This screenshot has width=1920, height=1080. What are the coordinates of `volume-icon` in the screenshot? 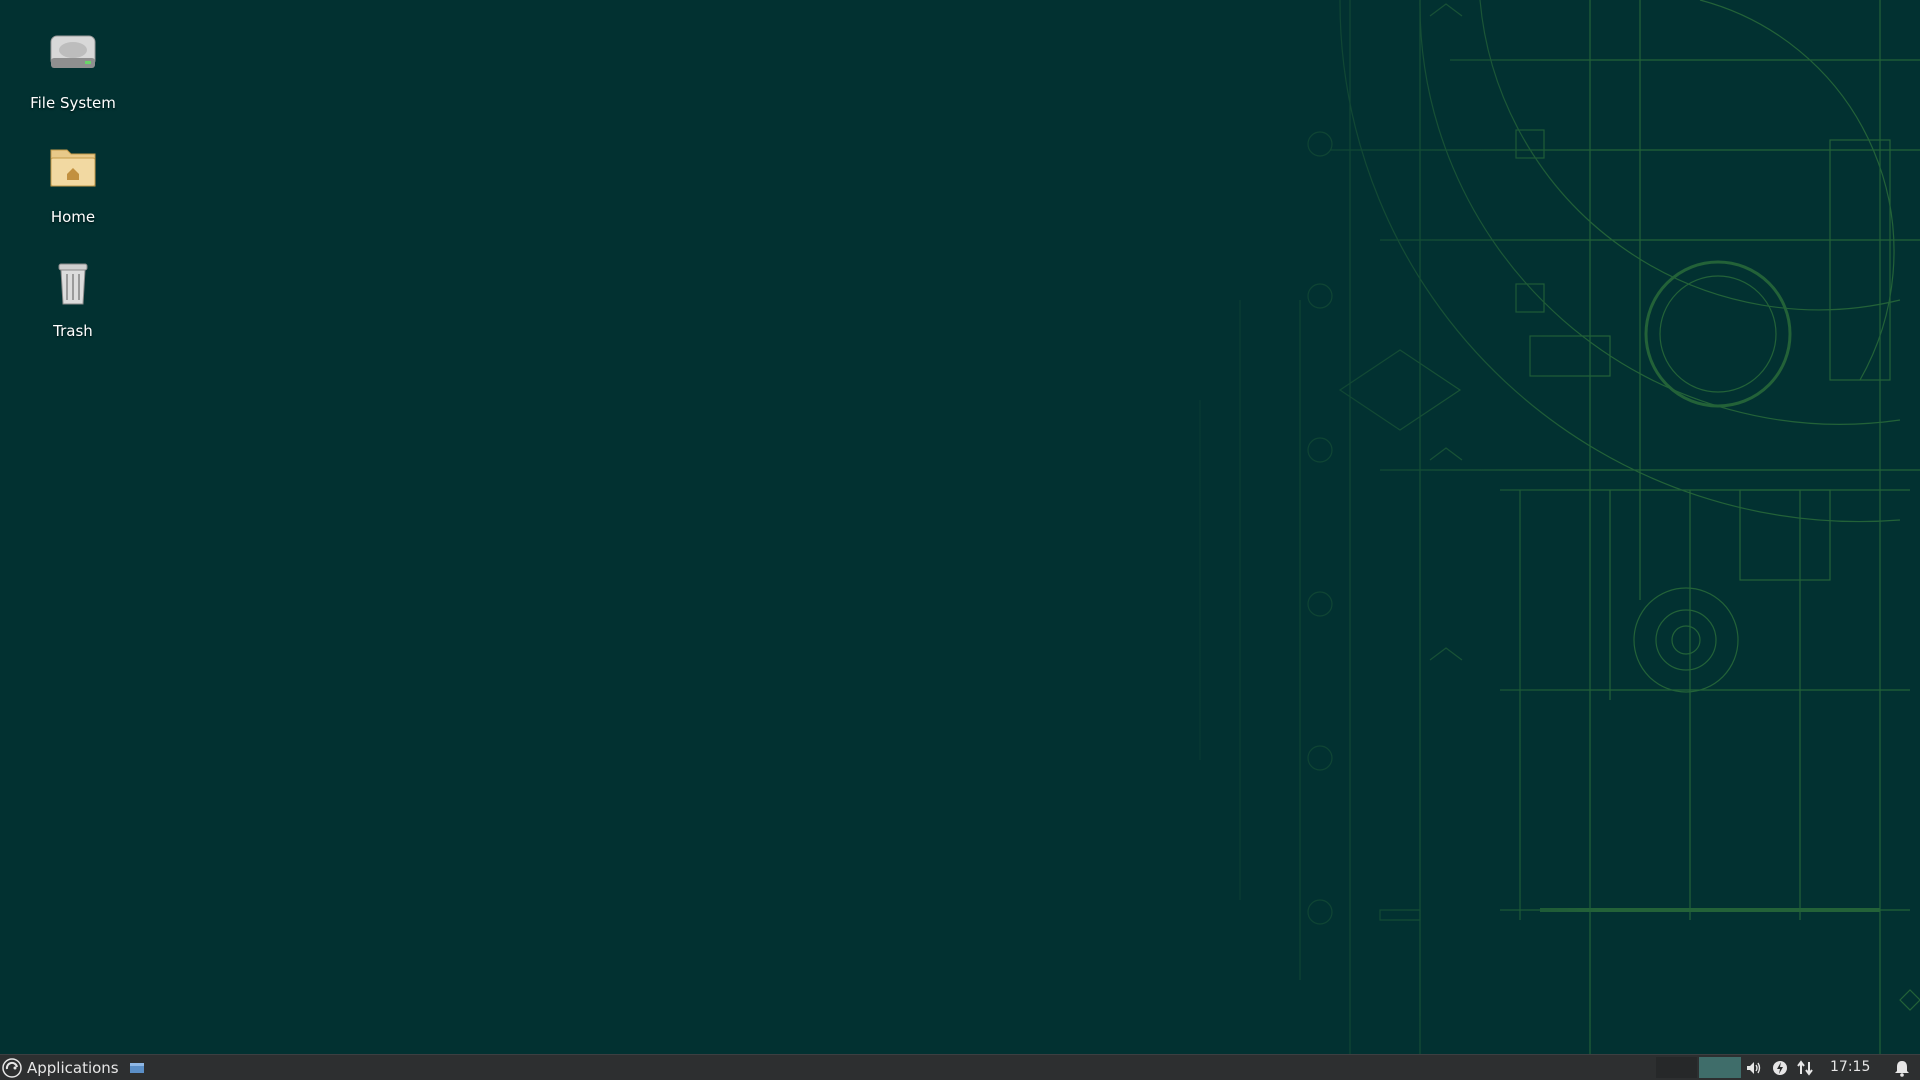 It's located at (1754, 1068).